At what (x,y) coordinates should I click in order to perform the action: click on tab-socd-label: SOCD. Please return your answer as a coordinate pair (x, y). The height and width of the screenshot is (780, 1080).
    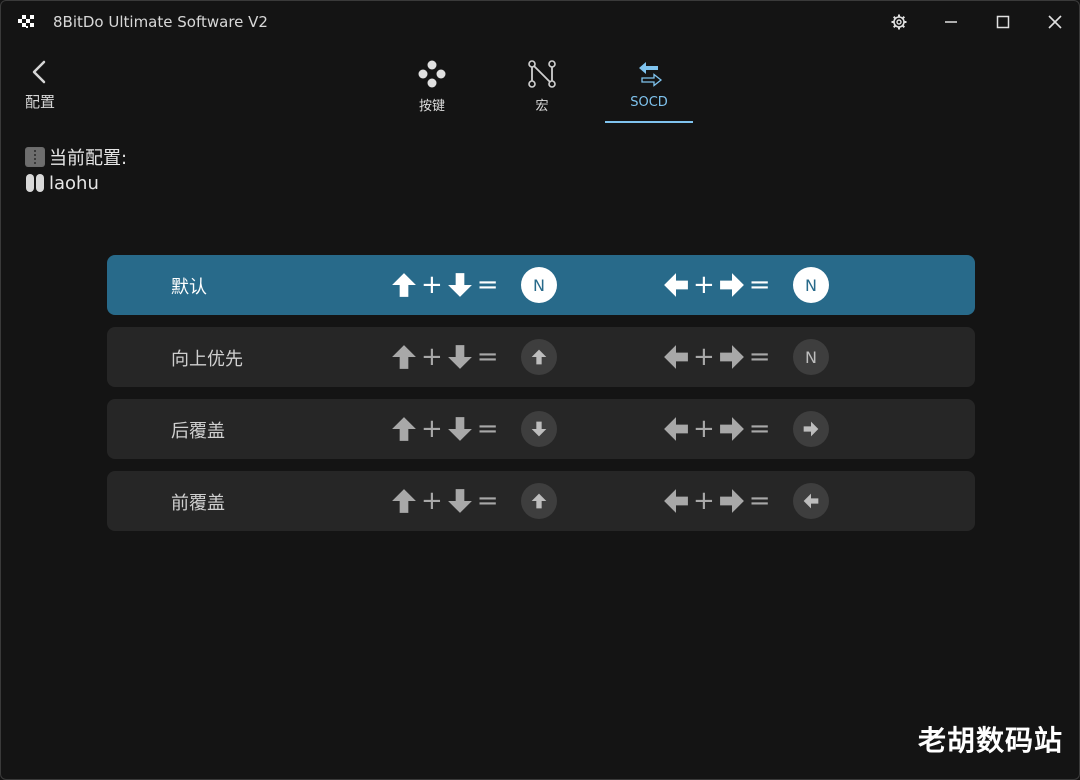
    Looking at the image, I should click on (649, 102).